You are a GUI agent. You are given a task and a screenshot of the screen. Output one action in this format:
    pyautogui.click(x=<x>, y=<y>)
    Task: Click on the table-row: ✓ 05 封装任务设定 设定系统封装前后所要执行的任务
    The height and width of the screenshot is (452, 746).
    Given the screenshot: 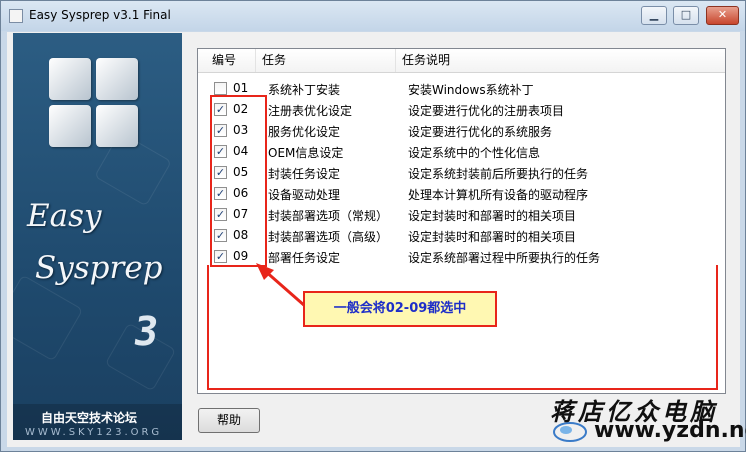 What is the action you would take?
    pyautogui.click(x=461, y=173)
    